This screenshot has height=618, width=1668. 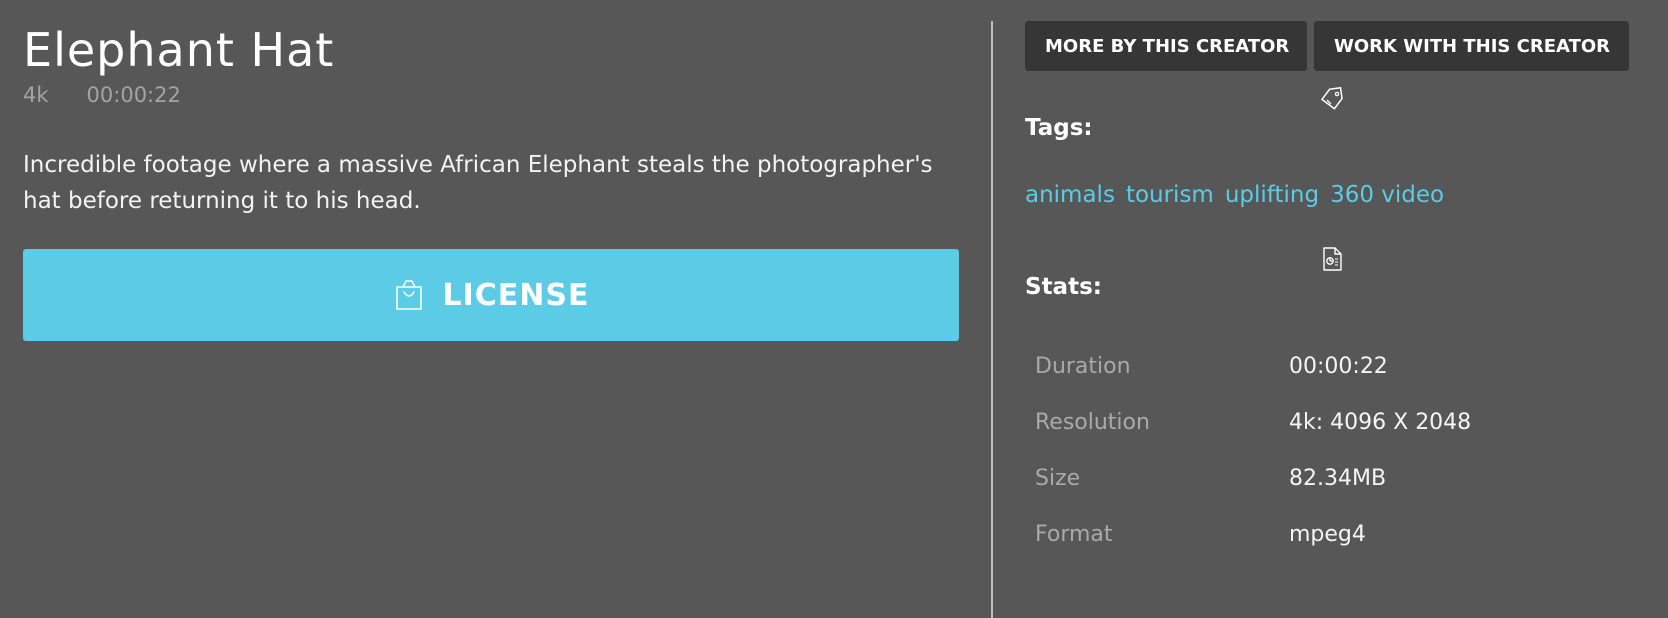 What do you see at coordinates (1070, 195) in the screenshot?
I see `tag-link-animals: animals` at bounding box center [1070, 195].